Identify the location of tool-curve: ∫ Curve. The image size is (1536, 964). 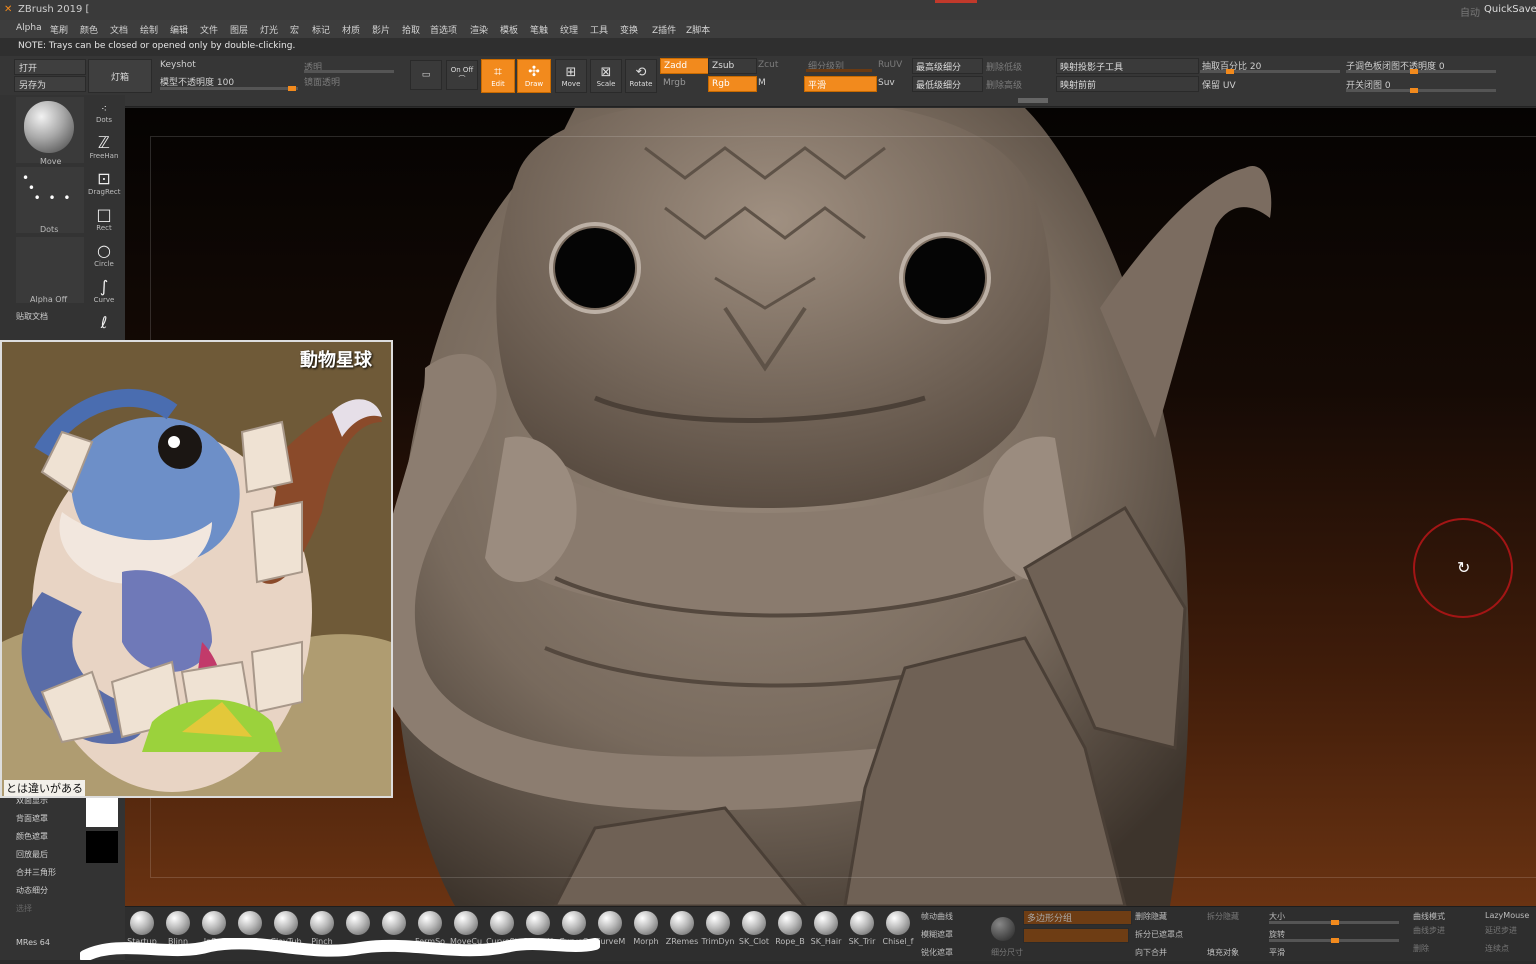
(104, 294).